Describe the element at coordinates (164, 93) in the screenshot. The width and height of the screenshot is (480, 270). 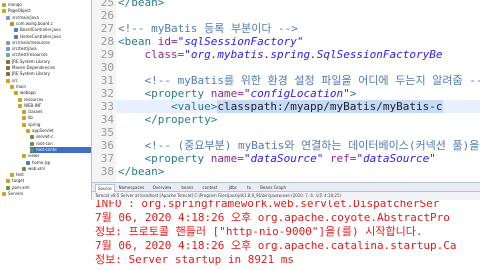
I see `code-token: <property` at that location.